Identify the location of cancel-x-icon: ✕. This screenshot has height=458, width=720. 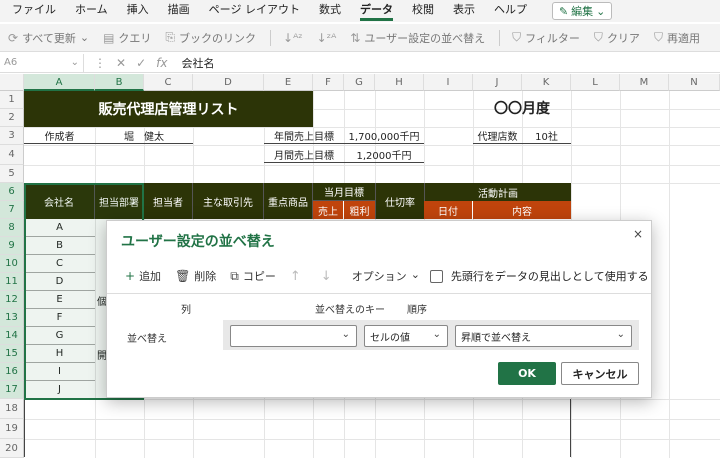
(121, 63).